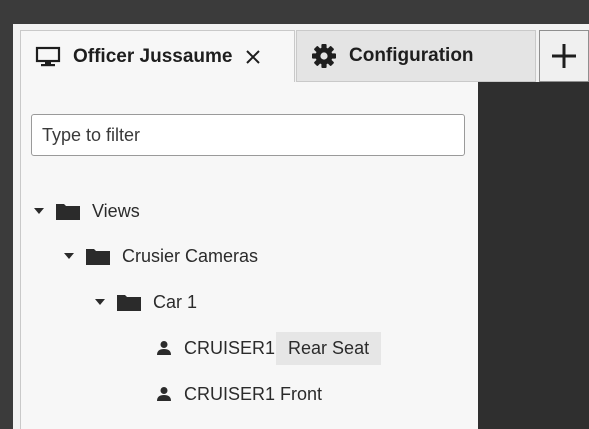 The width and height of the screenshot is (589, 429). What do you see at coordinates (230, 347) in the screenshot?
I see `tree-node-label: CRUISER1` at bounding box center [230, 347].